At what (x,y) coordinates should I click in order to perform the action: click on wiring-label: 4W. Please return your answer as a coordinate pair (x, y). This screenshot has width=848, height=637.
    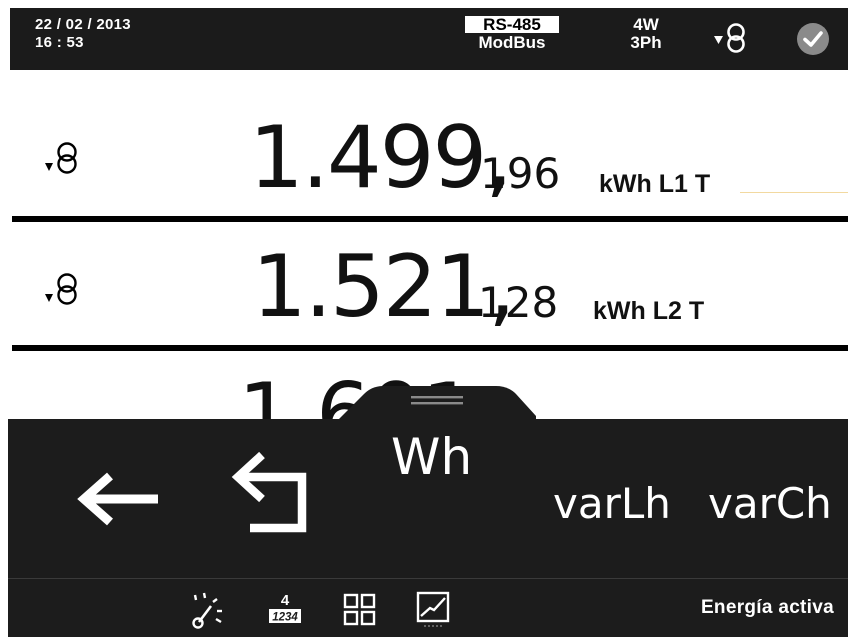
    Looking at the image, I should click on (646, 24).